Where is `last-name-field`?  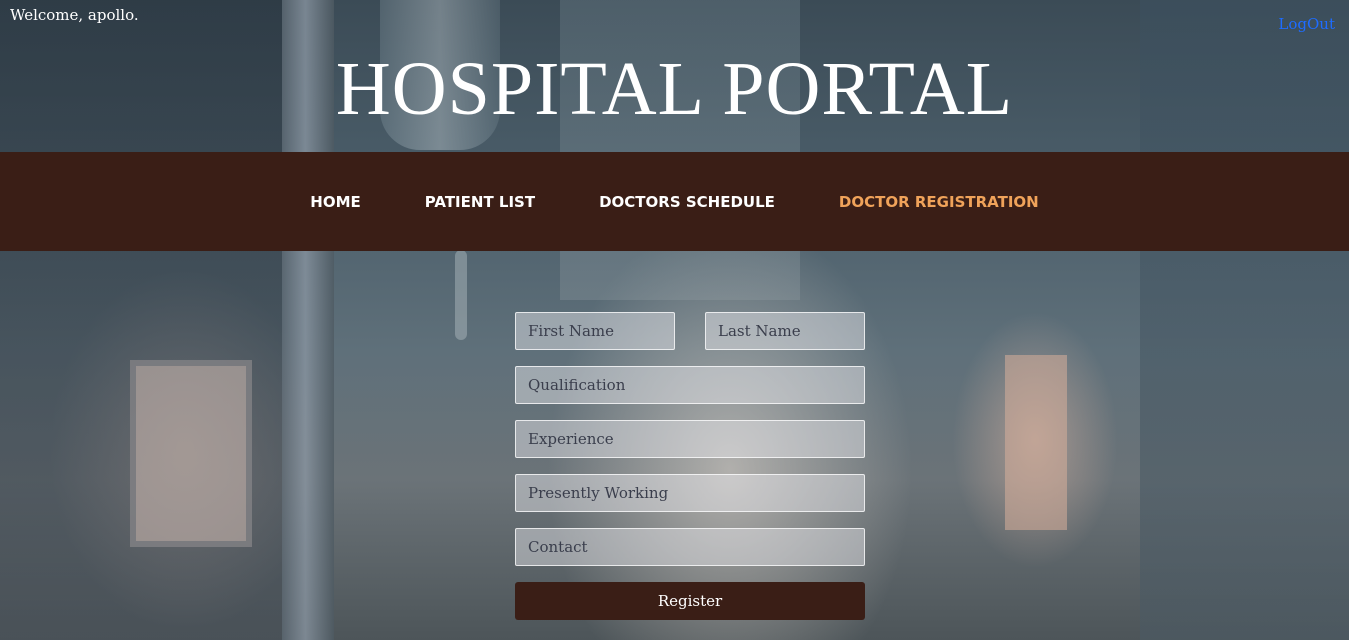
last-name-field is located at coordinates (785, 331).